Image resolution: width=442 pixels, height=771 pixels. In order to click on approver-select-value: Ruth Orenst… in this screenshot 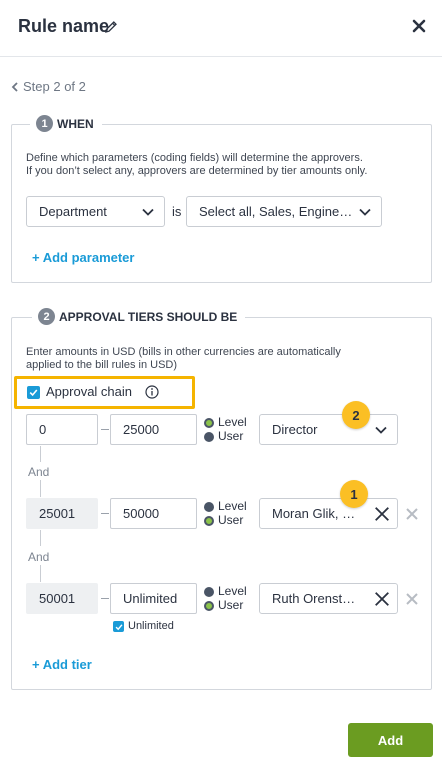, I will do `click(314, 598)`.